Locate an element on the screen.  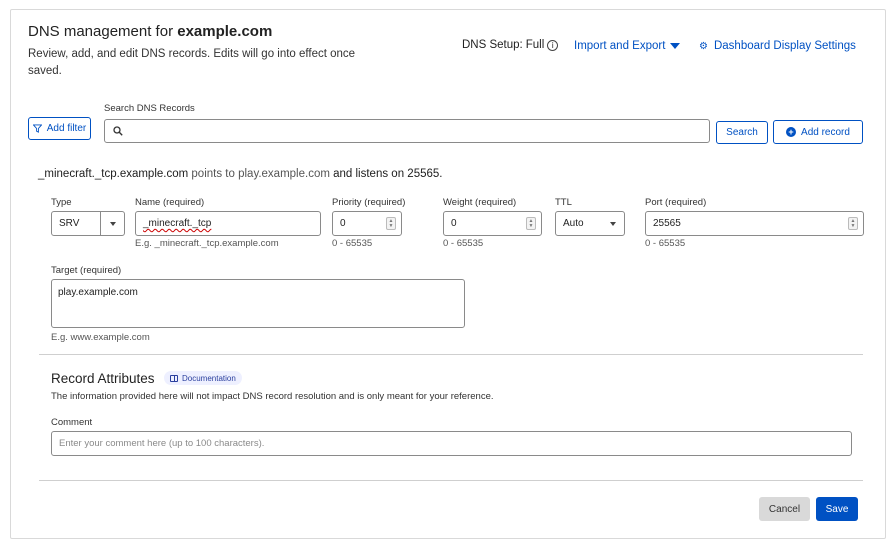
dns-setup-value: Full is located at coordinates (535, 45).